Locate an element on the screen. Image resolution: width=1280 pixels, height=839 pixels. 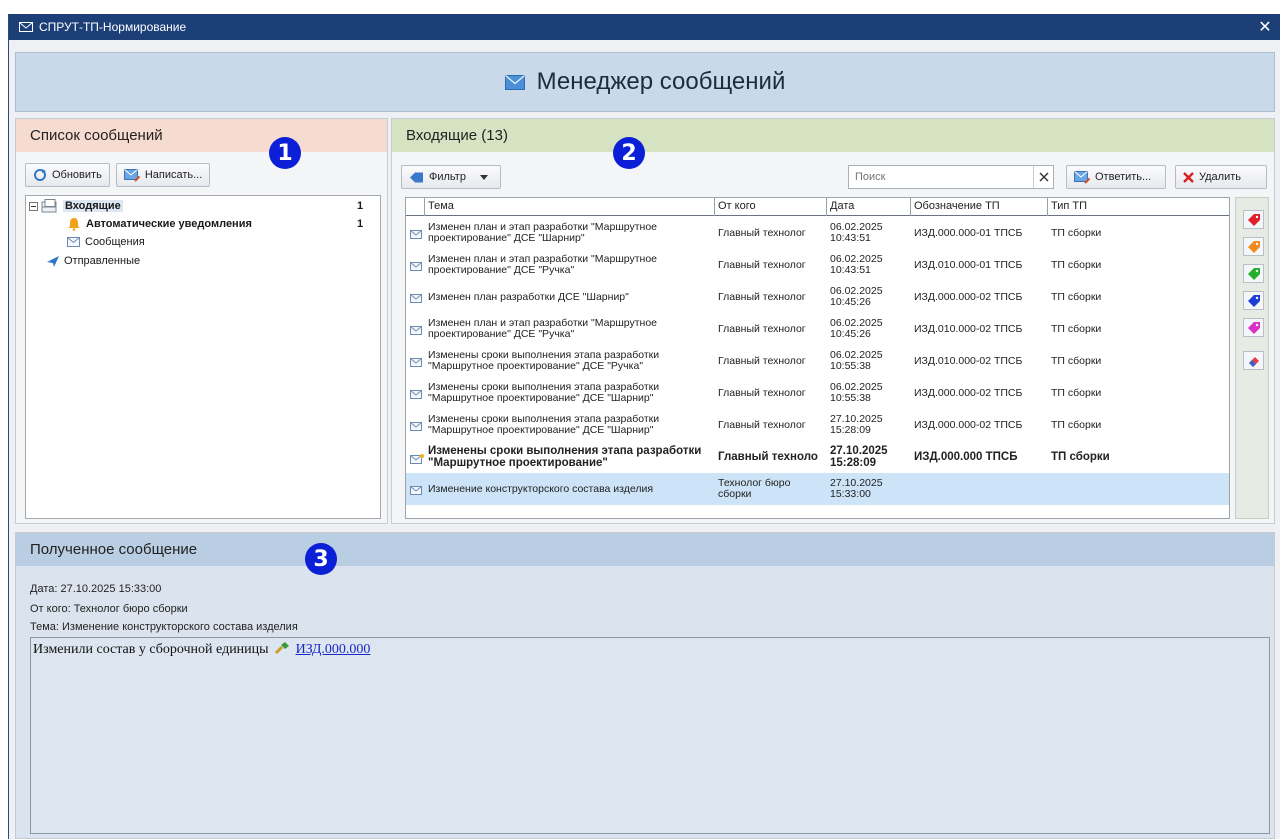
green-tag-icon is located at coordinates (1253, 273).